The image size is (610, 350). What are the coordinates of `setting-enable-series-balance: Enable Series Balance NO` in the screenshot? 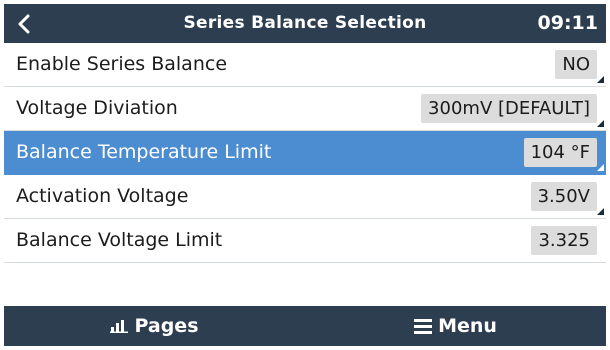 It's located at (305, 65).